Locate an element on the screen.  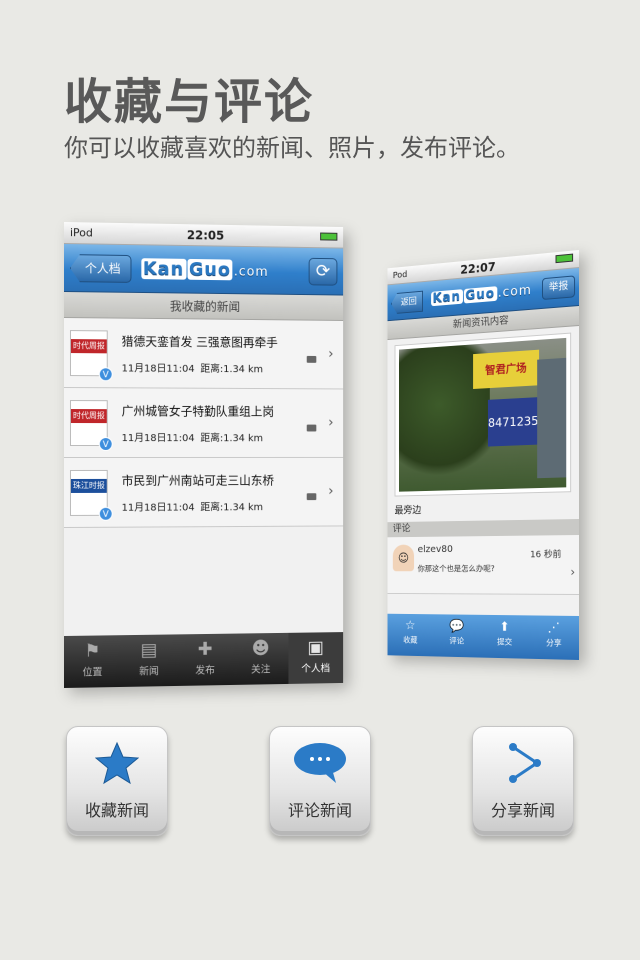
feature-label: 分享新闻 is located at coordinates (523, 809).